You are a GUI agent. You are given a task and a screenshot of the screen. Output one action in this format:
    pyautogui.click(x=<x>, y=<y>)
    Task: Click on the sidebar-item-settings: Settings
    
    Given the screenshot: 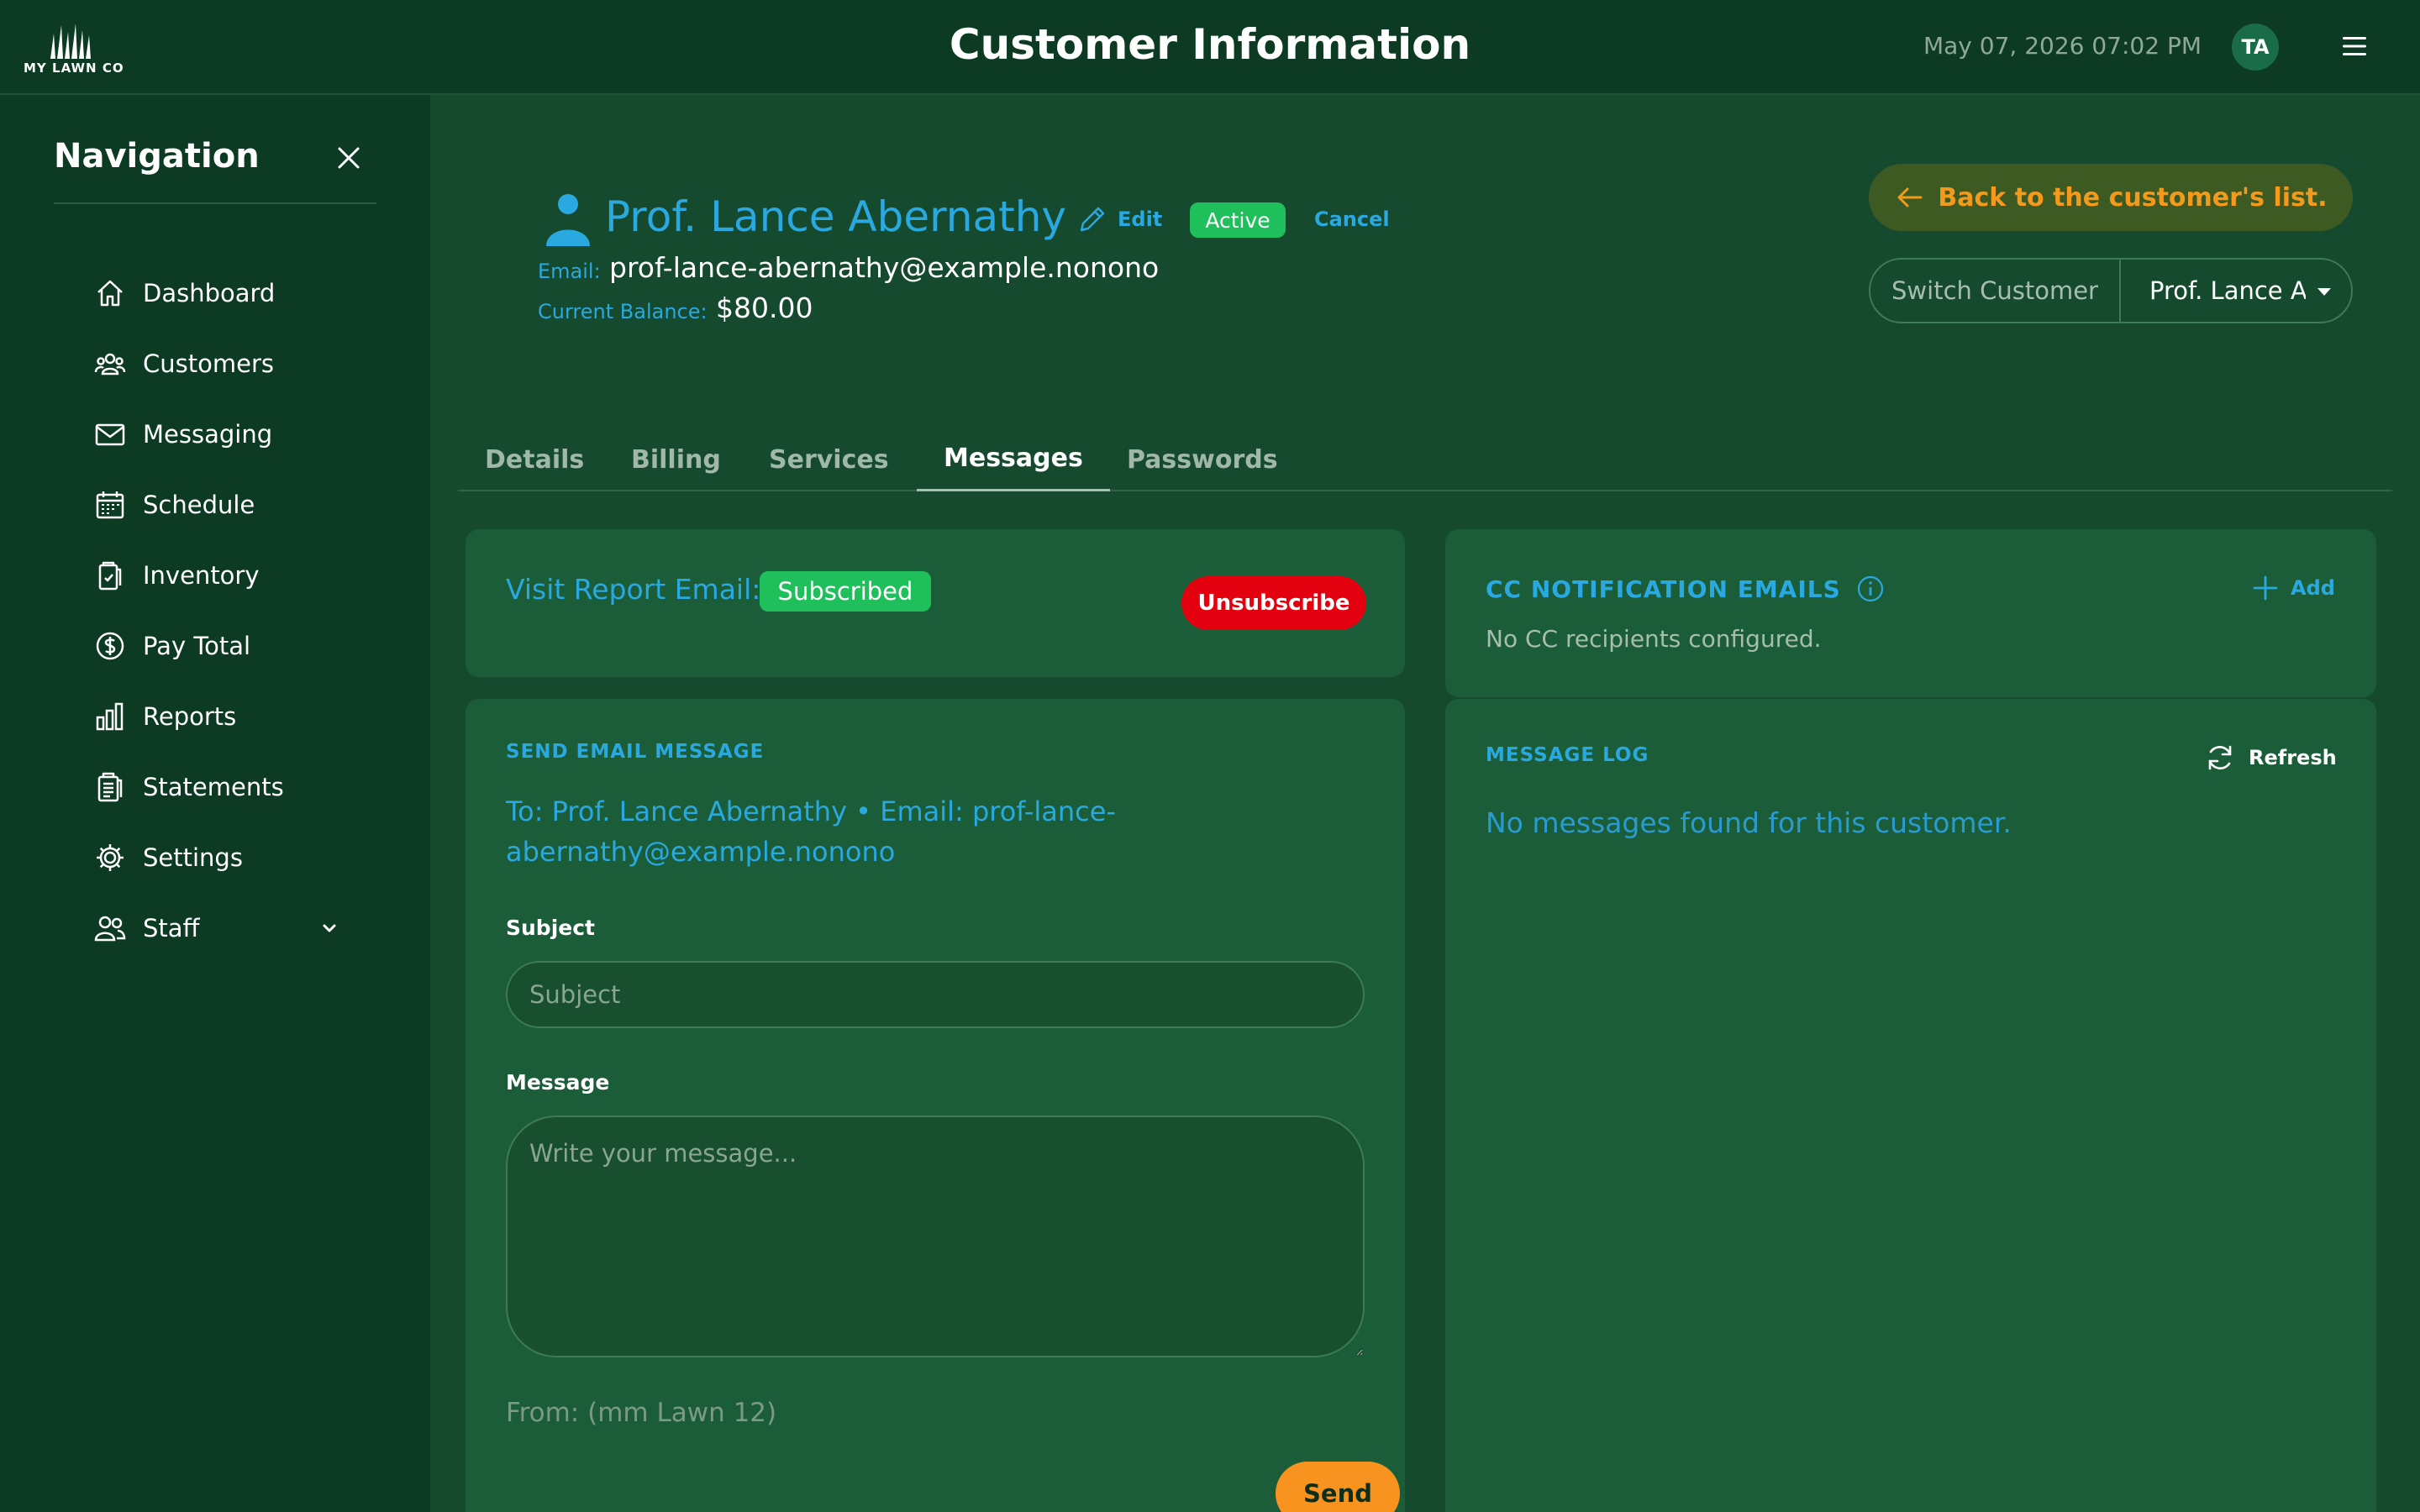 What is the action you would take?
    pyautogui.click(x=228, y=857)
    